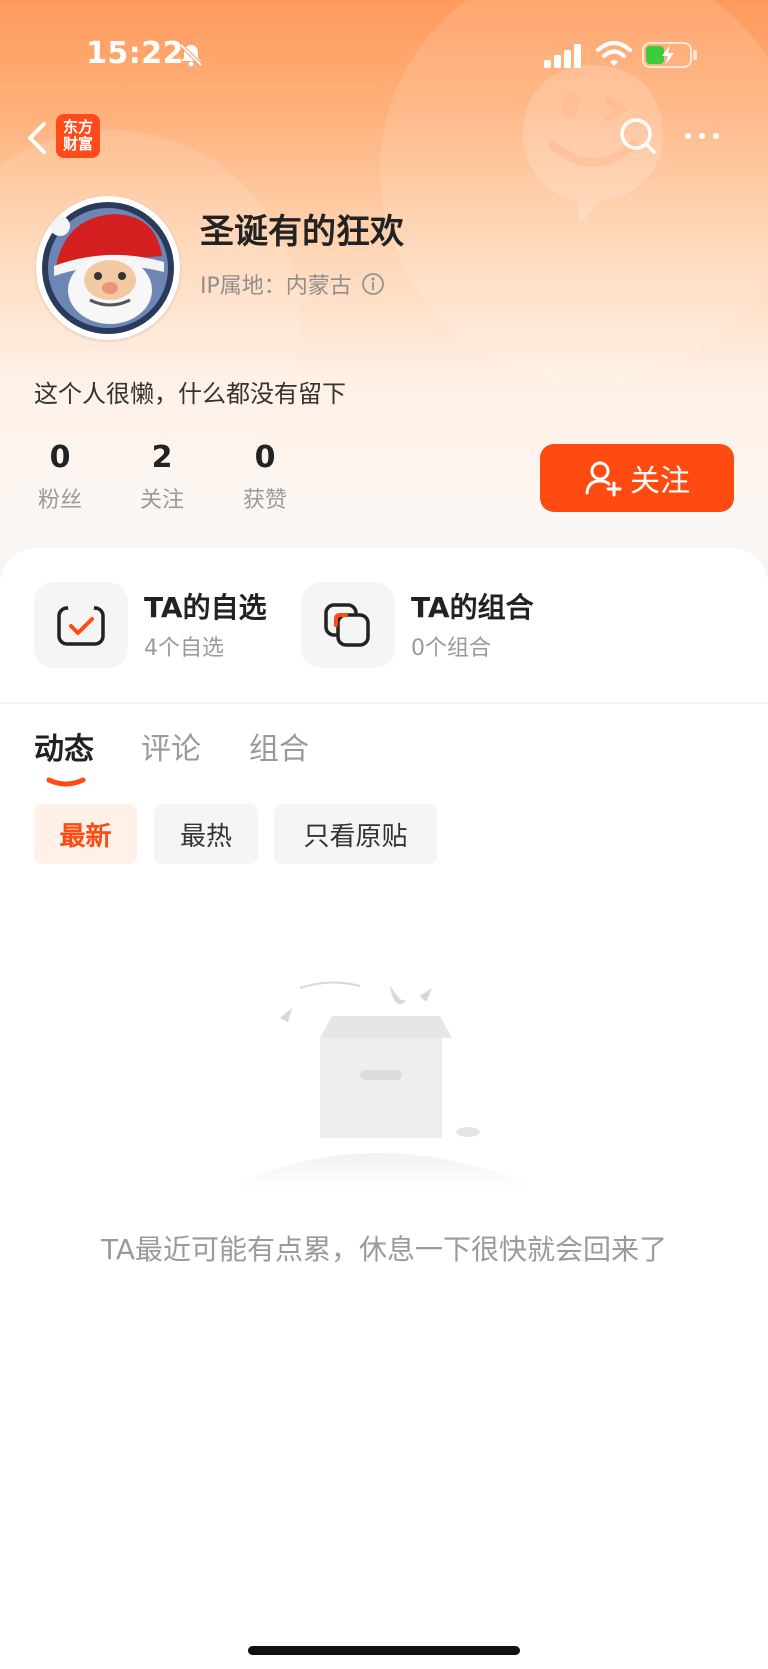  Describe the element at coordinates (171, 746) in the screenshot. I see `tab-comments: 评论` at that location.